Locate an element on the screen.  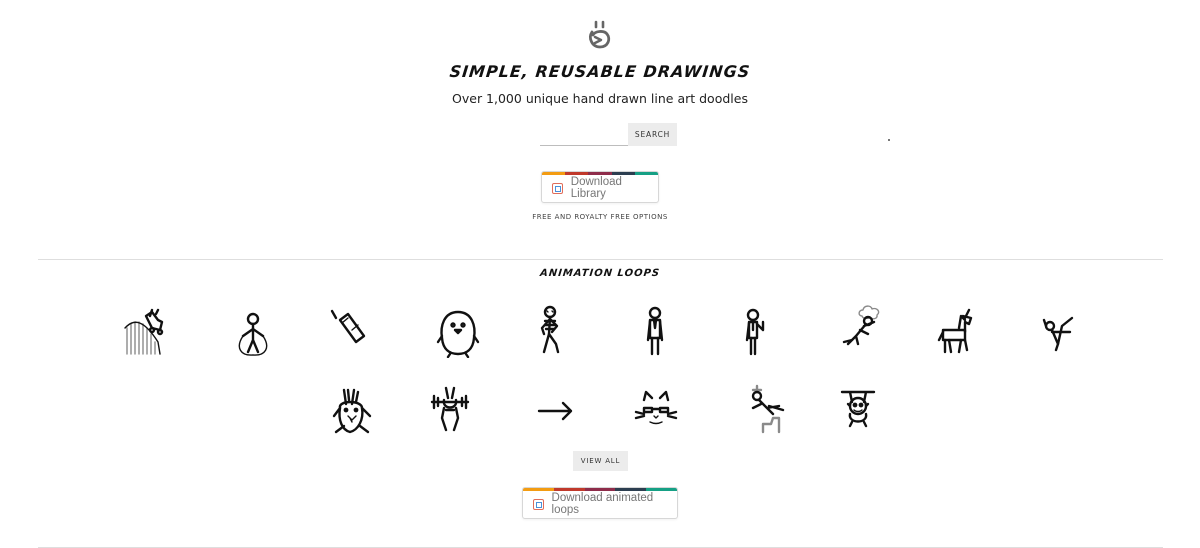
battery-icon is located at coordinates (350, 333).